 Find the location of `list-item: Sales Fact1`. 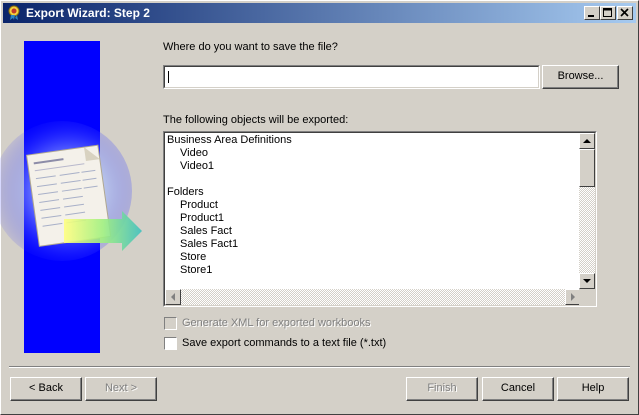

list-item: Sales Fact1 is located at coordinates (371, 244).